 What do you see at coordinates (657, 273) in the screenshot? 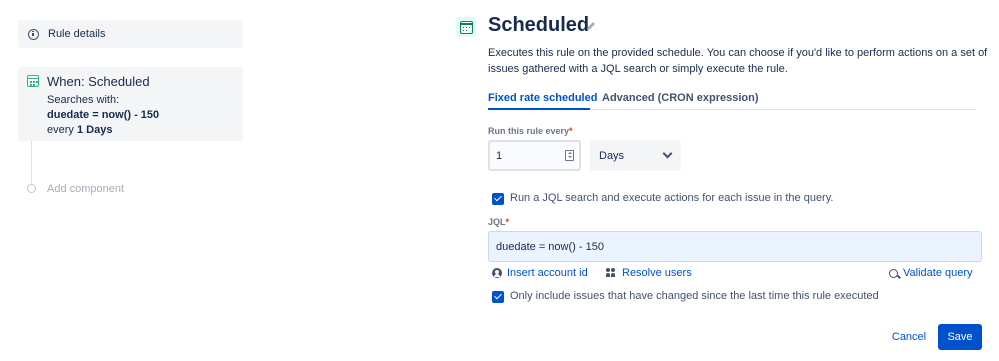
I see `resolve-users-label: Resolve users` at bounding box center [657, 273].